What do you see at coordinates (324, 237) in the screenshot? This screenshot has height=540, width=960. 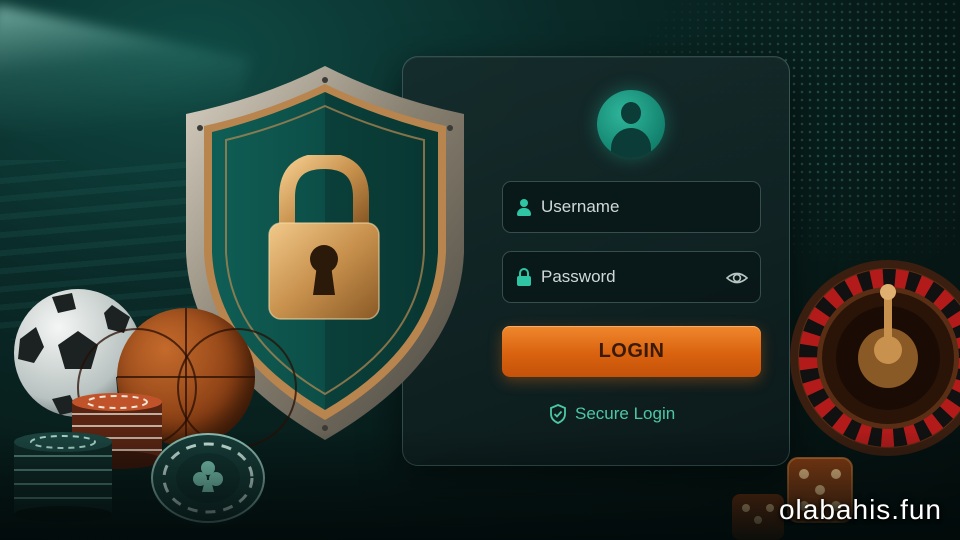 I see `padlock-icon` at bounding box center [324, 237].